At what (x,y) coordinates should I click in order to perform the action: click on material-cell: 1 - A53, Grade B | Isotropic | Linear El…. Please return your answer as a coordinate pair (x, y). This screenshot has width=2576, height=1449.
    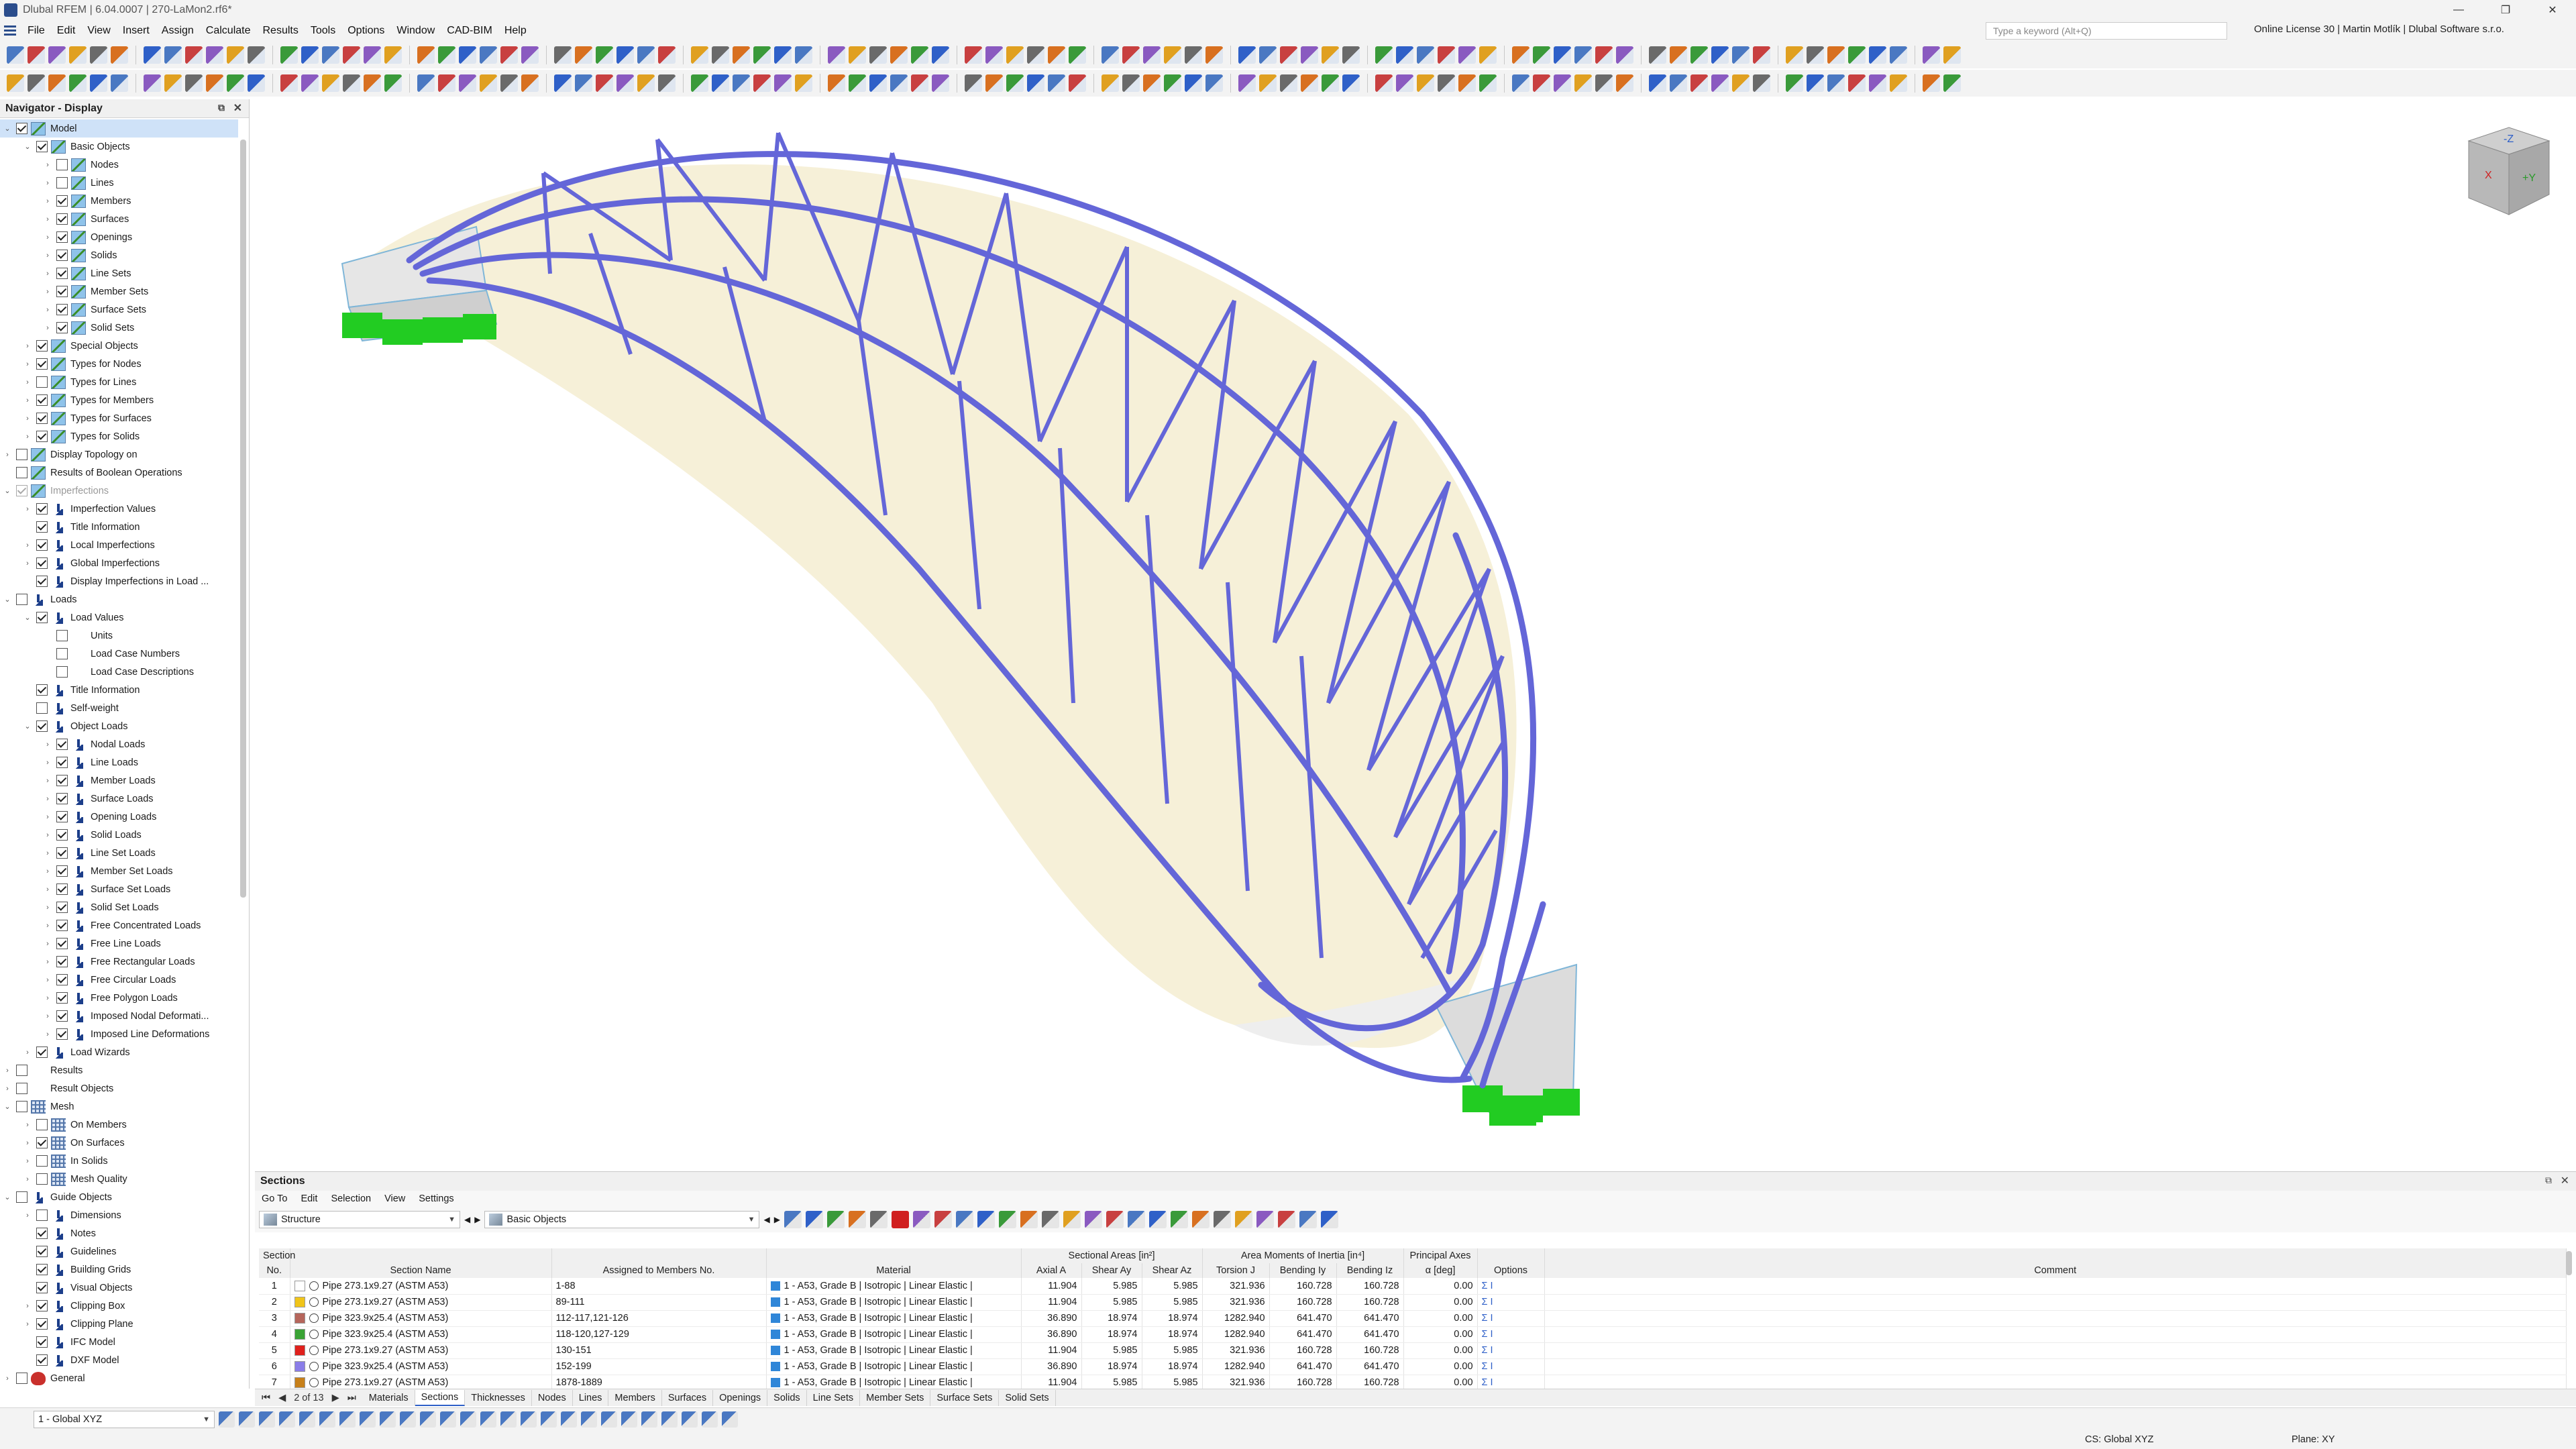
    Looking at the image, I should click on (893, 1302).